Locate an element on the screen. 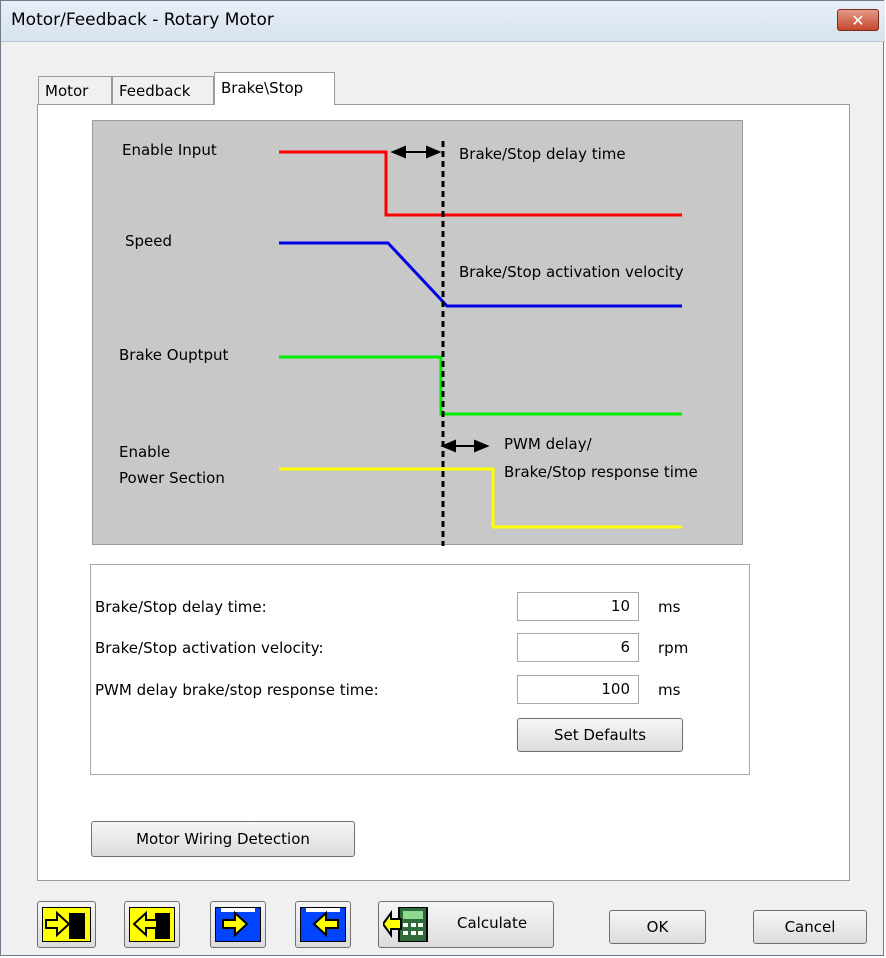  download-from-drive-icon is located at coordinates (323, 924).